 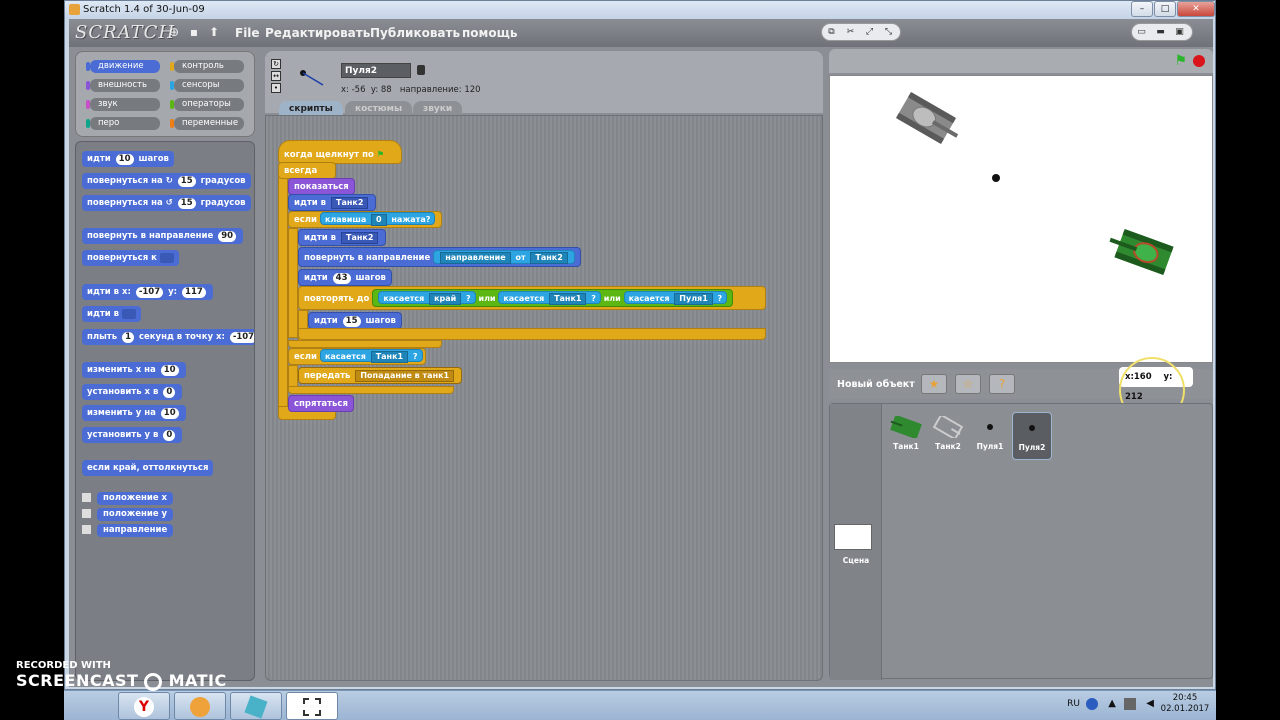 What do you see at coordinates (549, 298) in the screenshot?
I see `sensing-touching-tank1: касается Танк1 ?` at bounding box center [549, 298].